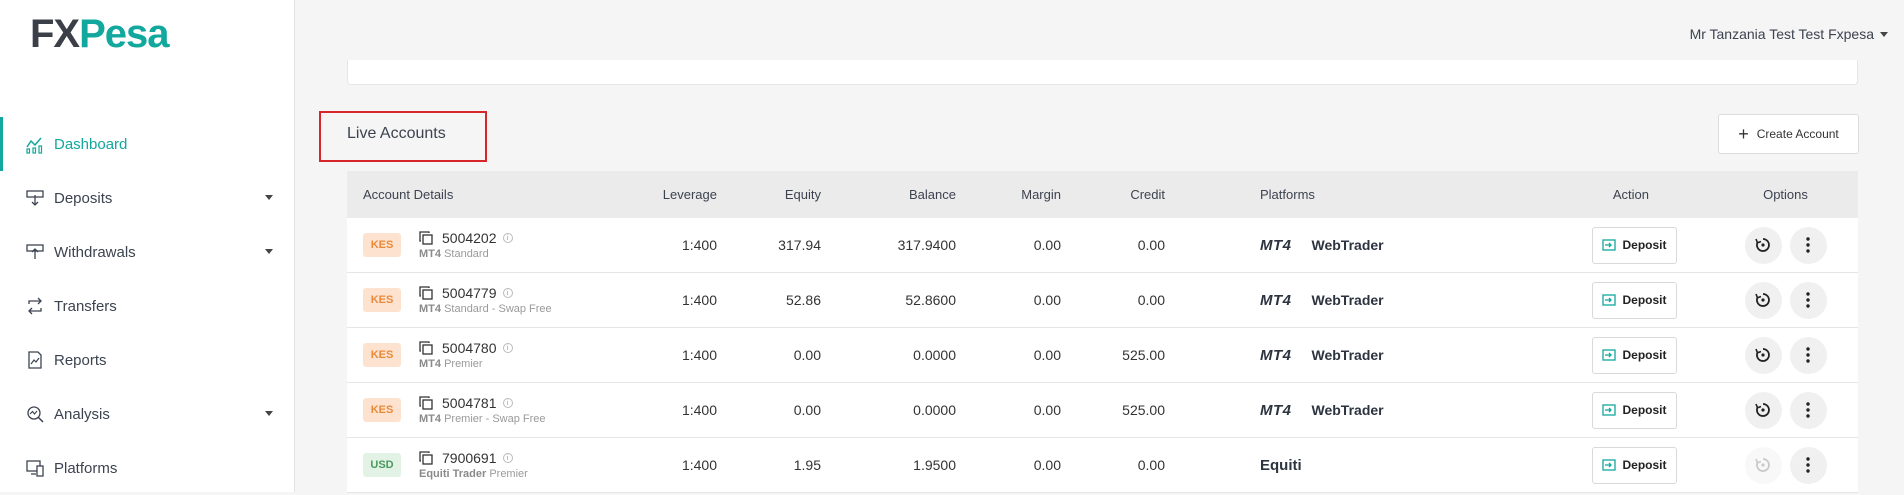  What do you see at coordinates (1630, 194) in the screenshot?
I see `header-action-label: Action` at bounding box center [1630, 194].